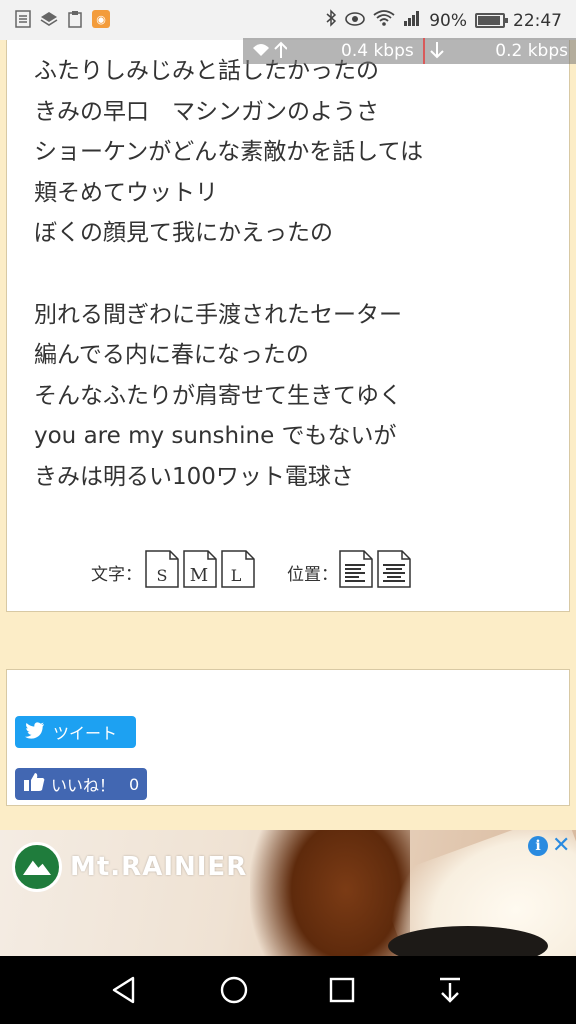  I want to click on battery-icon, so click(491, 20).